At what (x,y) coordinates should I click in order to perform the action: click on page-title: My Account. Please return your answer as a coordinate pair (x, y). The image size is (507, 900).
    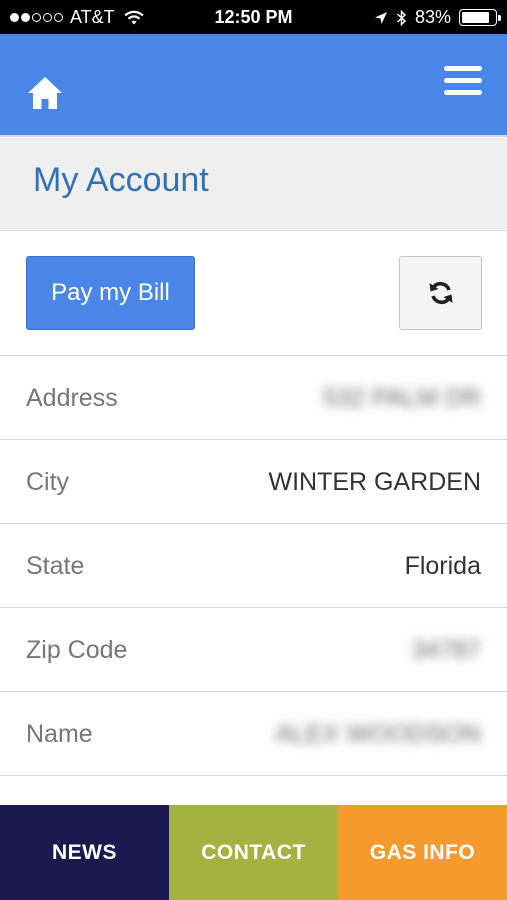
    Looking at the image, I should click on (121, 180).